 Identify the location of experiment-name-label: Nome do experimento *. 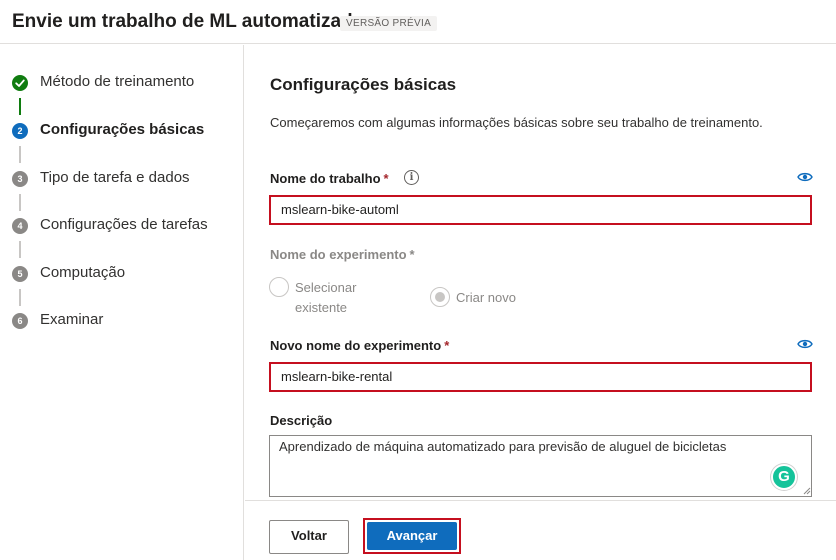
(342, 254).